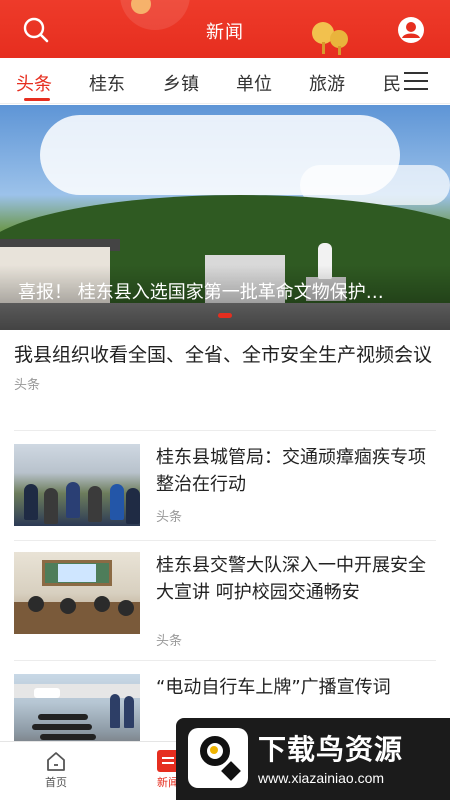 This screenshot has height=800, width=450. What do you see at coordinates (291, 471) in the screenshot?
I see `news-title: 桂东县城管局：交通顽瘴痼疾专项整治在行动` at bounding box center [291, 471].